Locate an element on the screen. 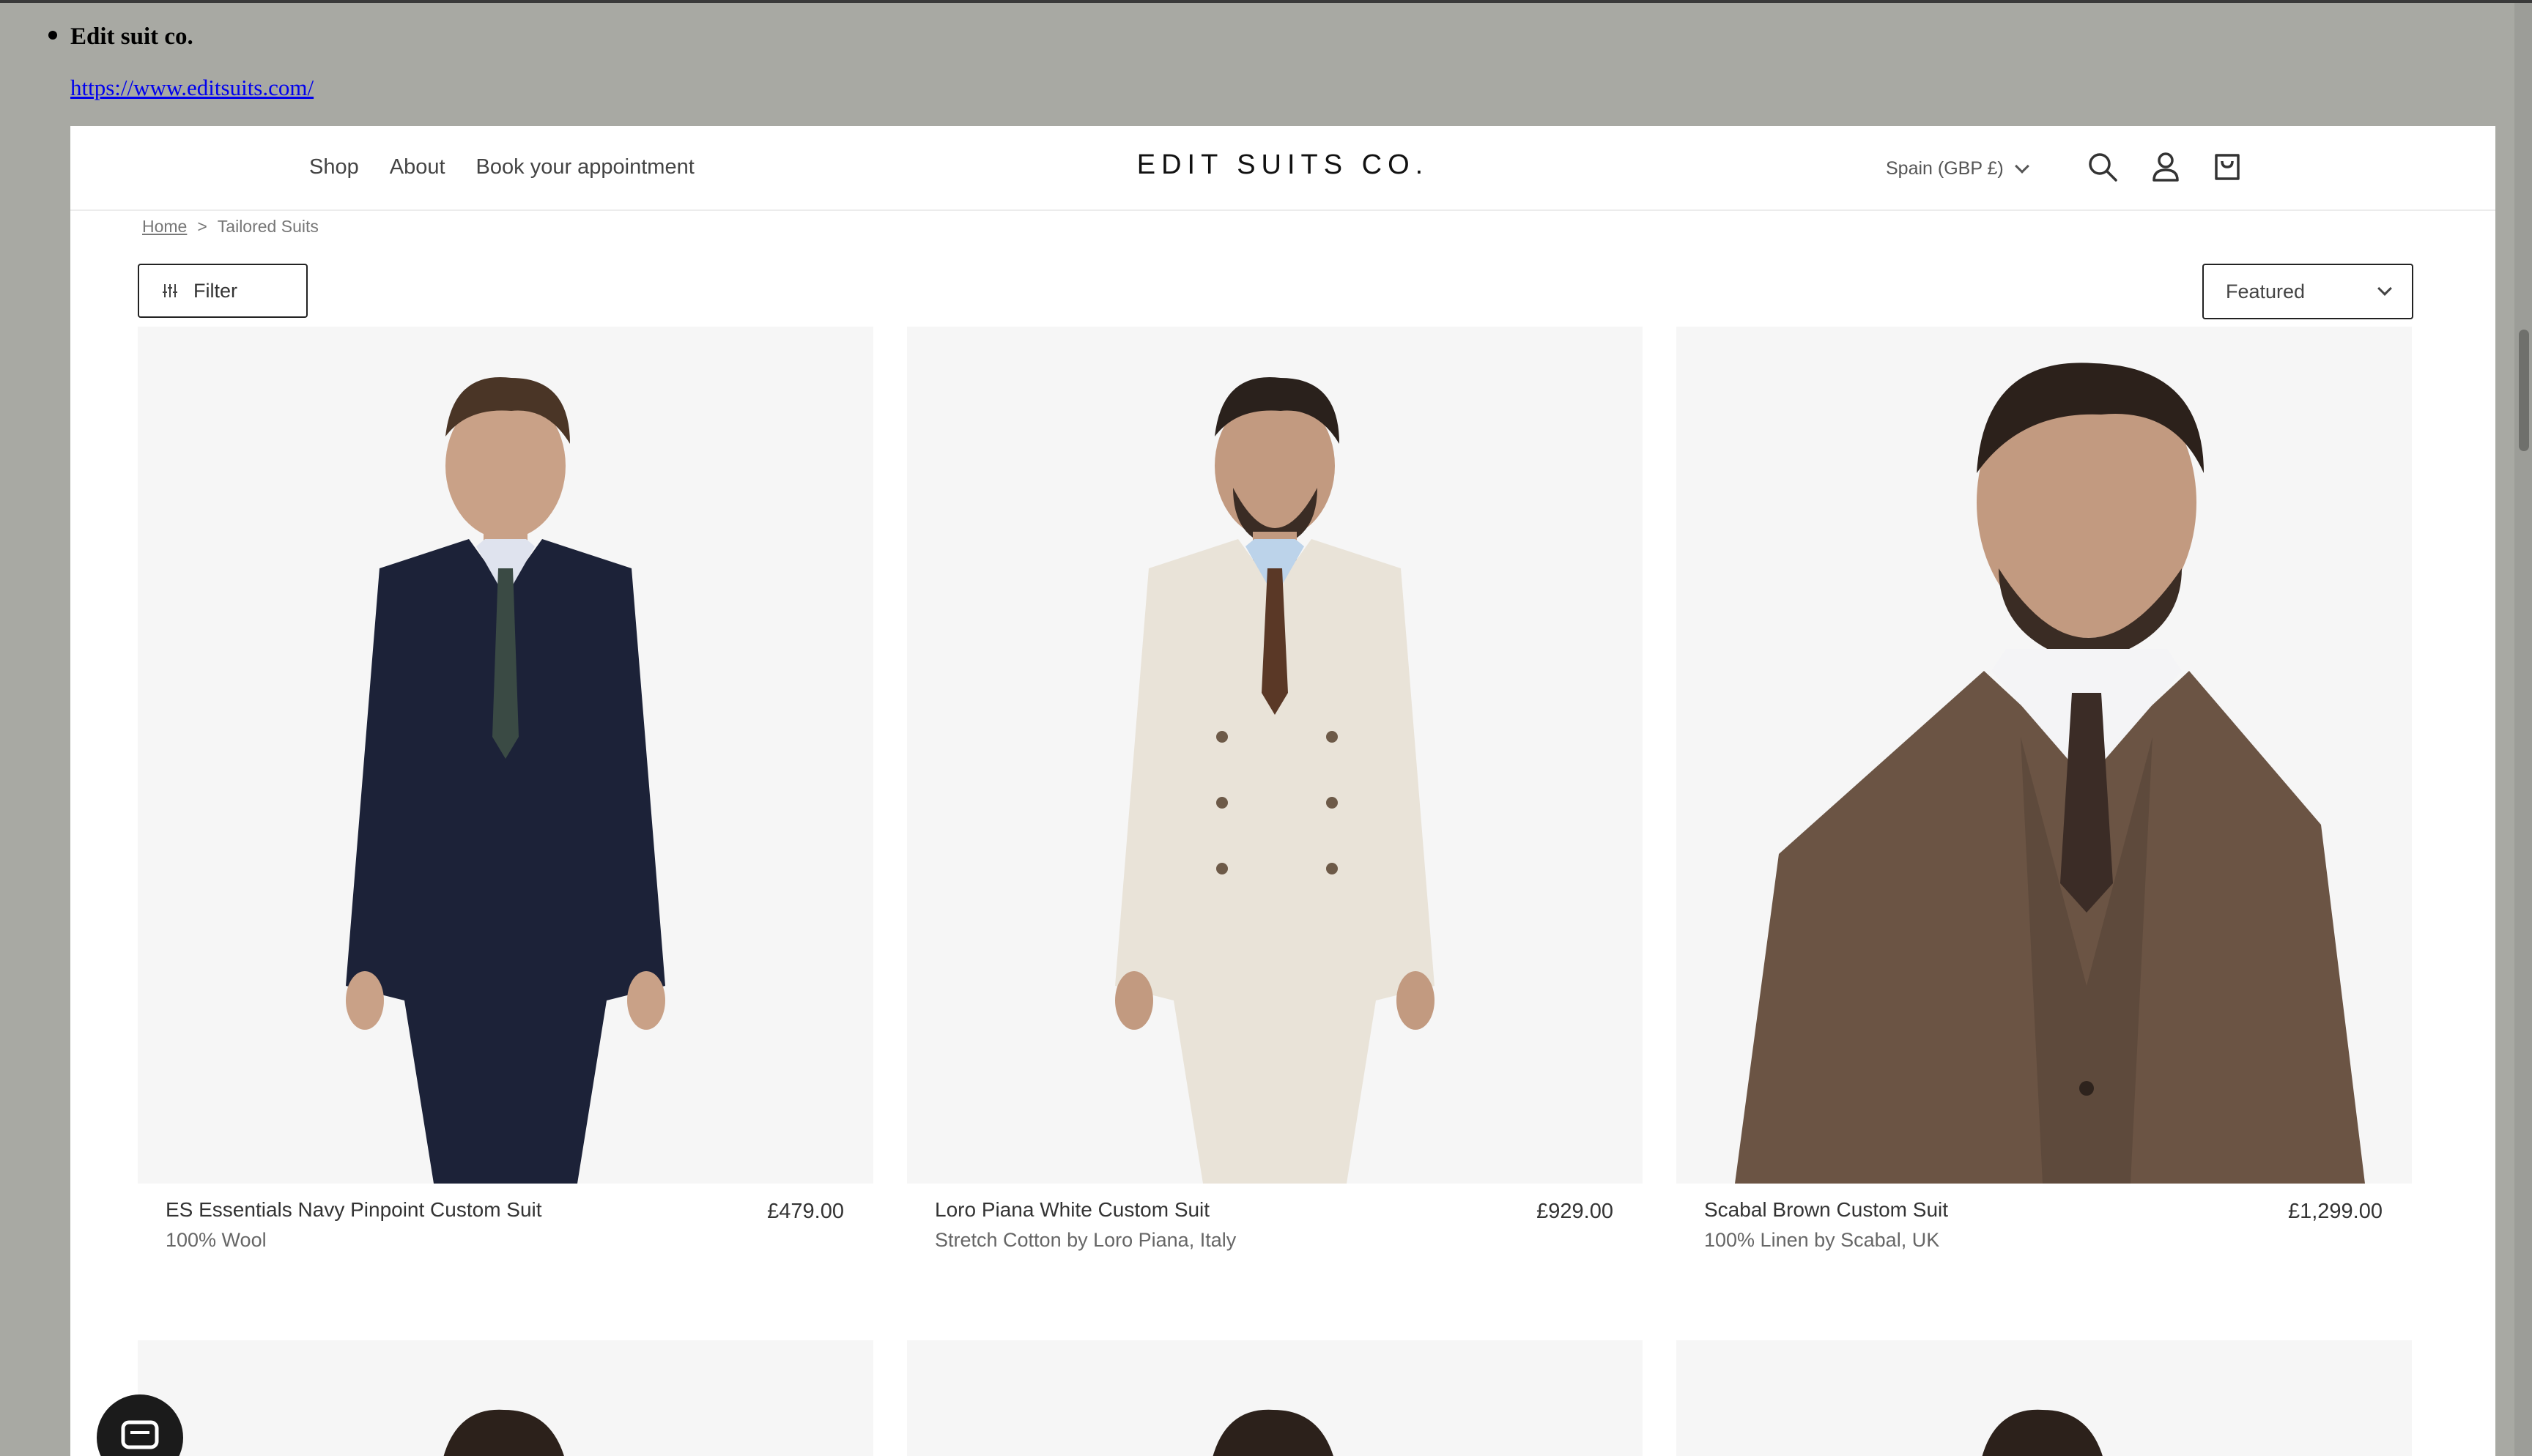 The width and height of the screenshot is (2532, 1456). sort-value: Featured is located at coordinates (2266, 291).